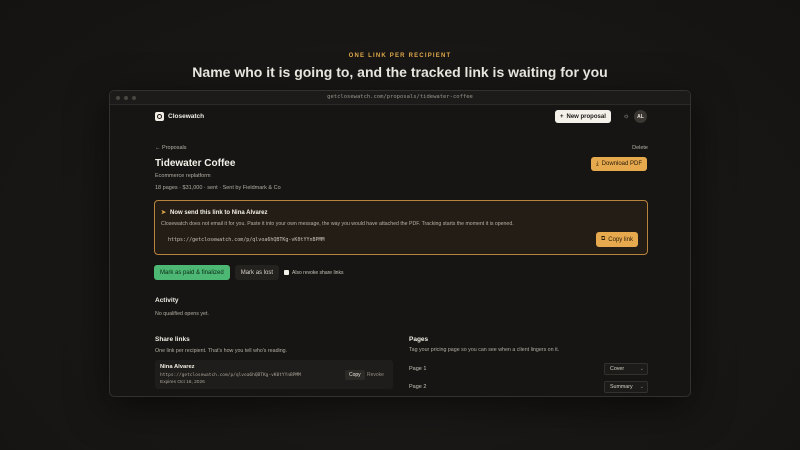 Image resolution: width=800 pixels, height=450 pixels. I want to click on download-label: Download PDF, so click(622, 164).